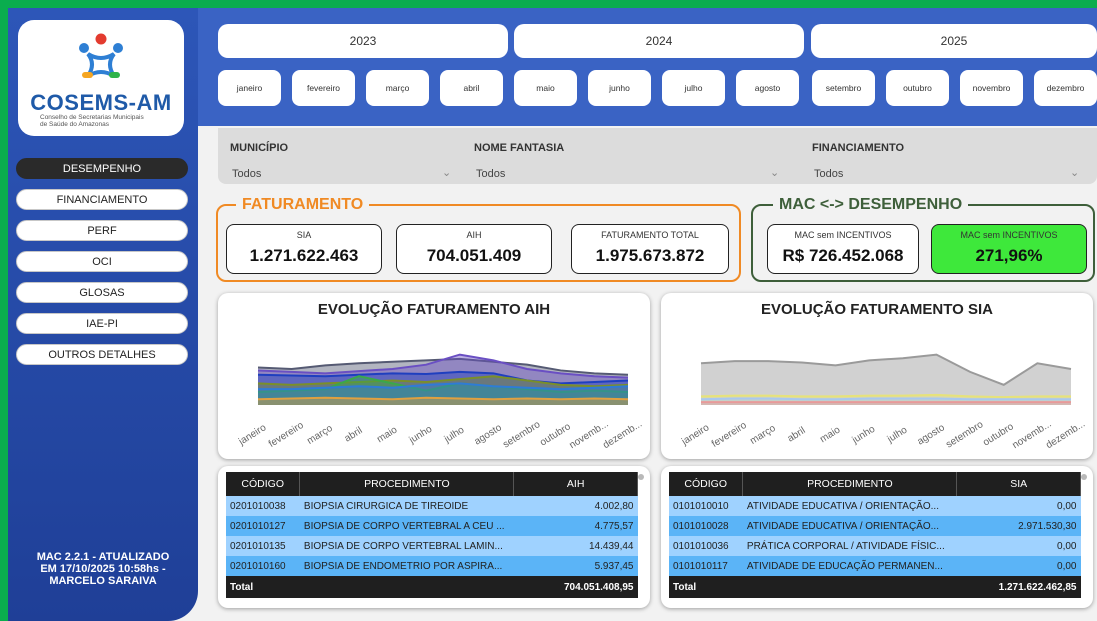  I want to click on x-tick-label: julho, so click(897, 434).